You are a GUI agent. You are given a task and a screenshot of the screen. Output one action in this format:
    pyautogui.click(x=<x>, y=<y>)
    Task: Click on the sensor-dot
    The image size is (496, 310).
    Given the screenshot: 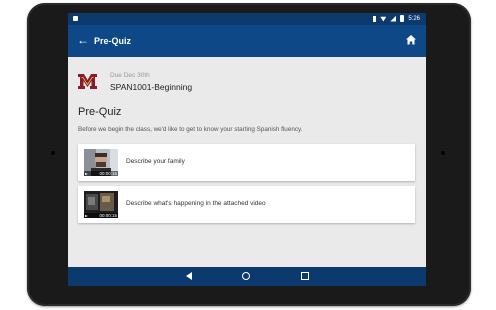 What is the action you would take?
    pyautogui.click(x=443, y=153)
    